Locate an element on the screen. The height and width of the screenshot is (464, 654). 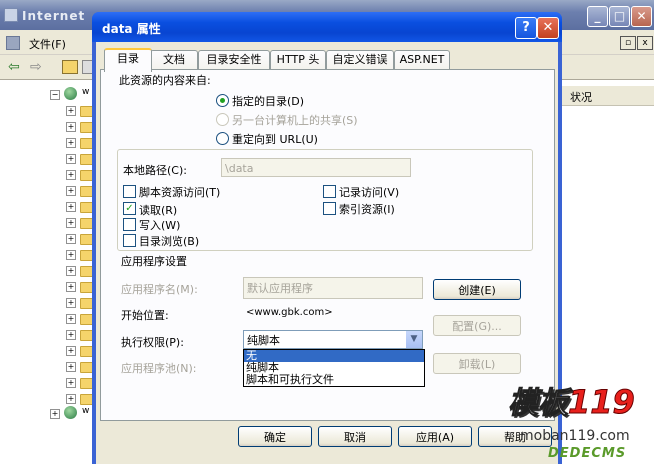
cancel-button: 取消 is located at coordinates (355, 436).